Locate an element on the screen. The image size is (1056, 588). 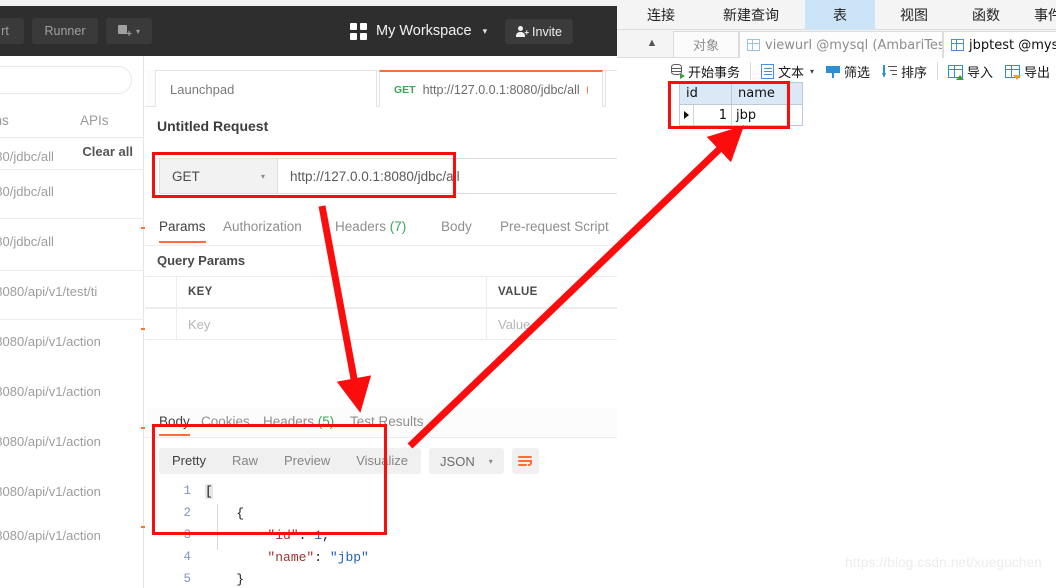
ribbon-tab-connection: 连接 is located at coordinates (661, 15).